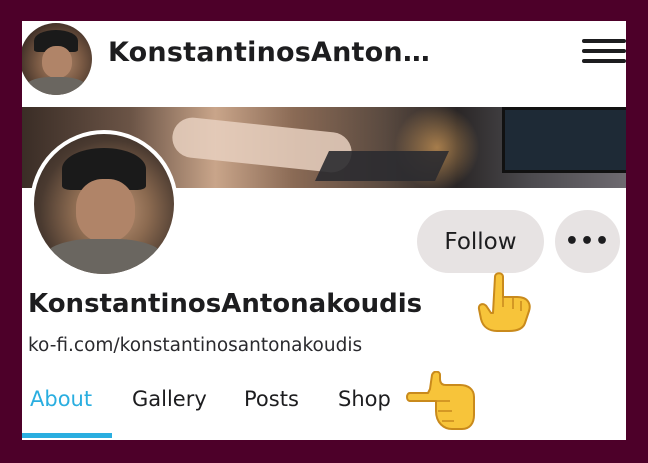 The height and width of the screenshot is (463, 648). I want to click on pointing-up-emoji-icon, so click(504, 302).